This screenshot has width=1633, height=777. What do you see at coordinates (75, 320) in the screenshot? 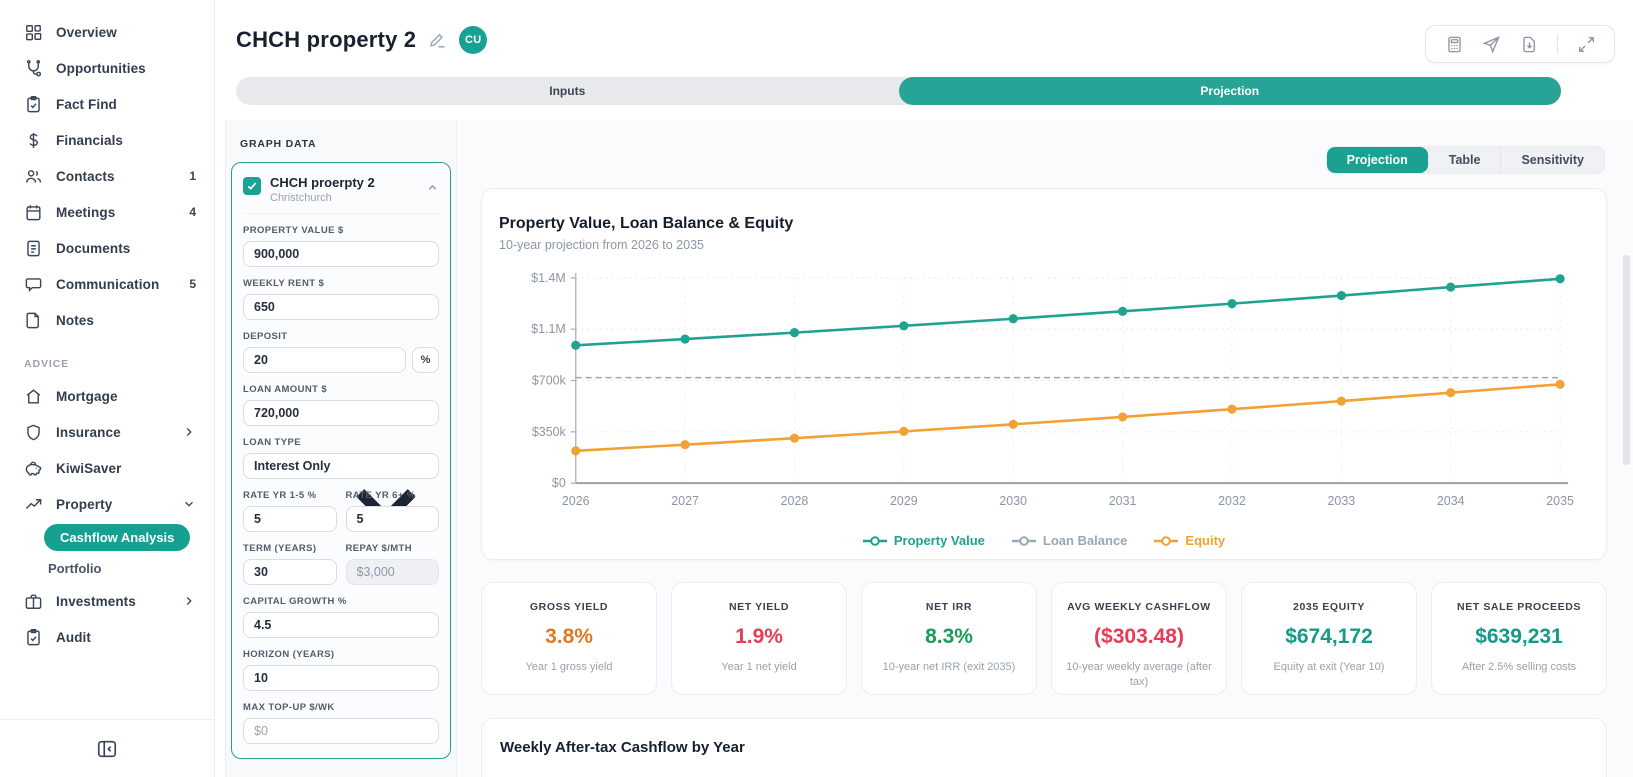
I see `sidebar-item-label: Notes` at bounding box center [75, 320].